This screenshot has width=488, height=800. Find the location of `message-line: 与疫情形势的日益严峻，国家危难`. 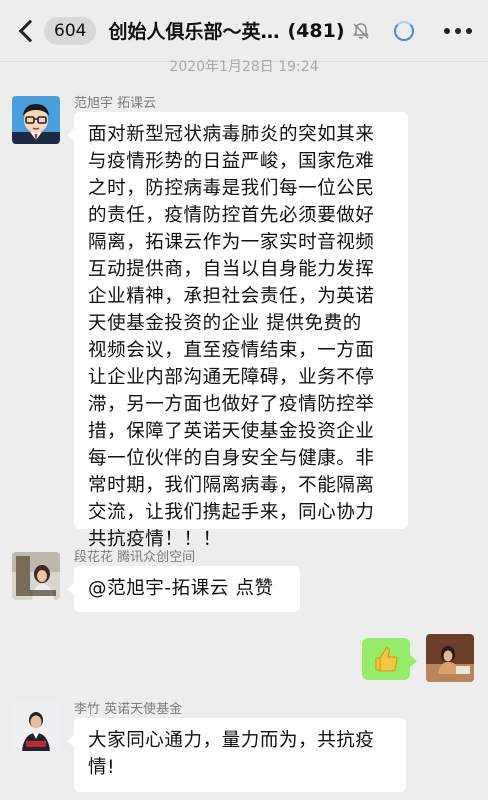

message-line: 与疫情形势的日益严峻，国家危难 is located at coordinates (231, 161).